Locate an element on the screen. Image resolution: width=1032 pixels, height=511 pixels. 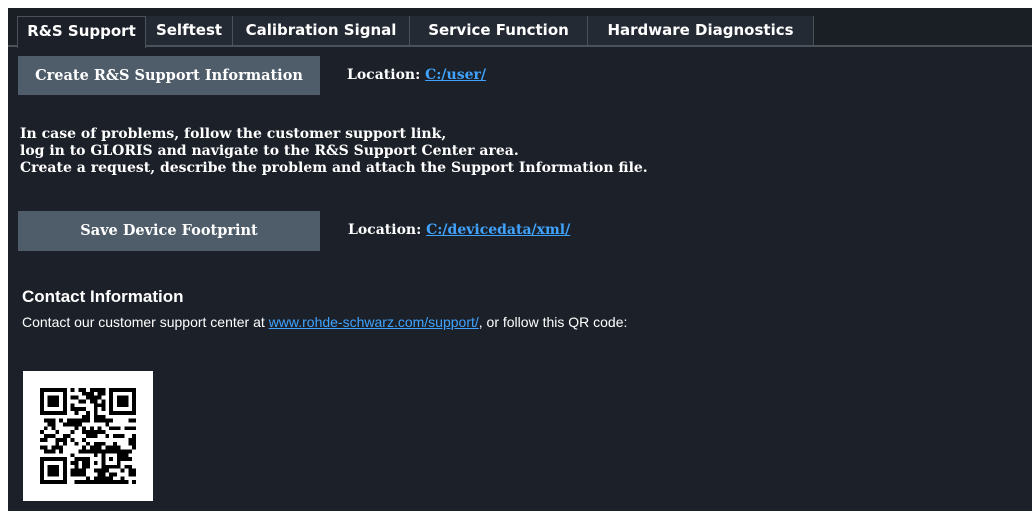
qr-code-icon is located at coordinates (88, 436).